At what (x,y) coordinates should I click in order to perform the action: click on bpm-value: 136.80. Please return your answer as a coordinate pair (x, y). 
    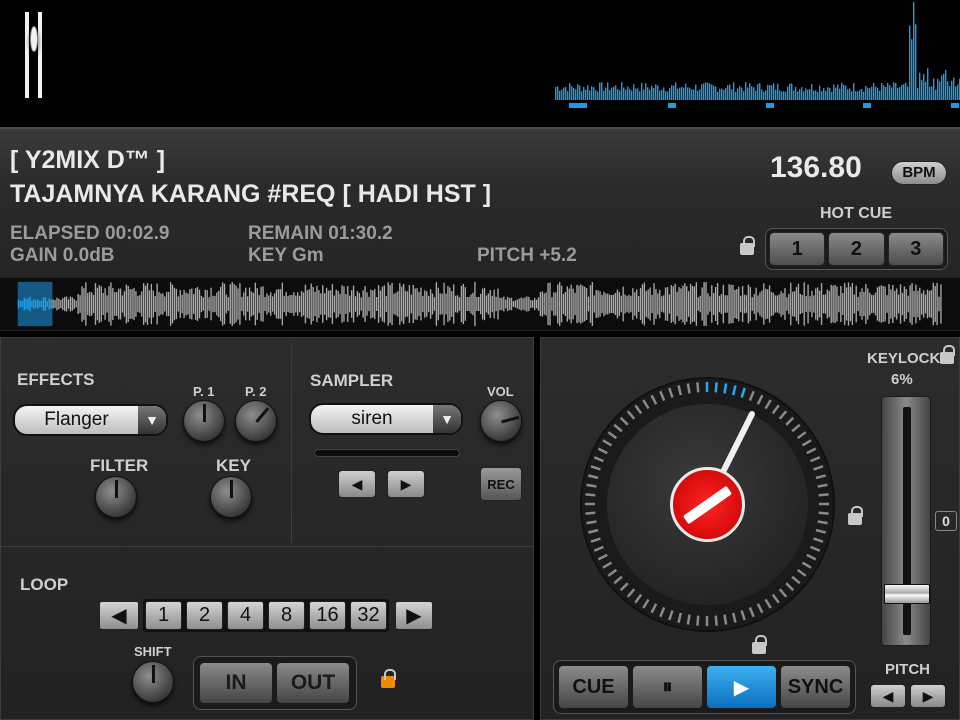
    Looking at the image, I should click on (816, 167).